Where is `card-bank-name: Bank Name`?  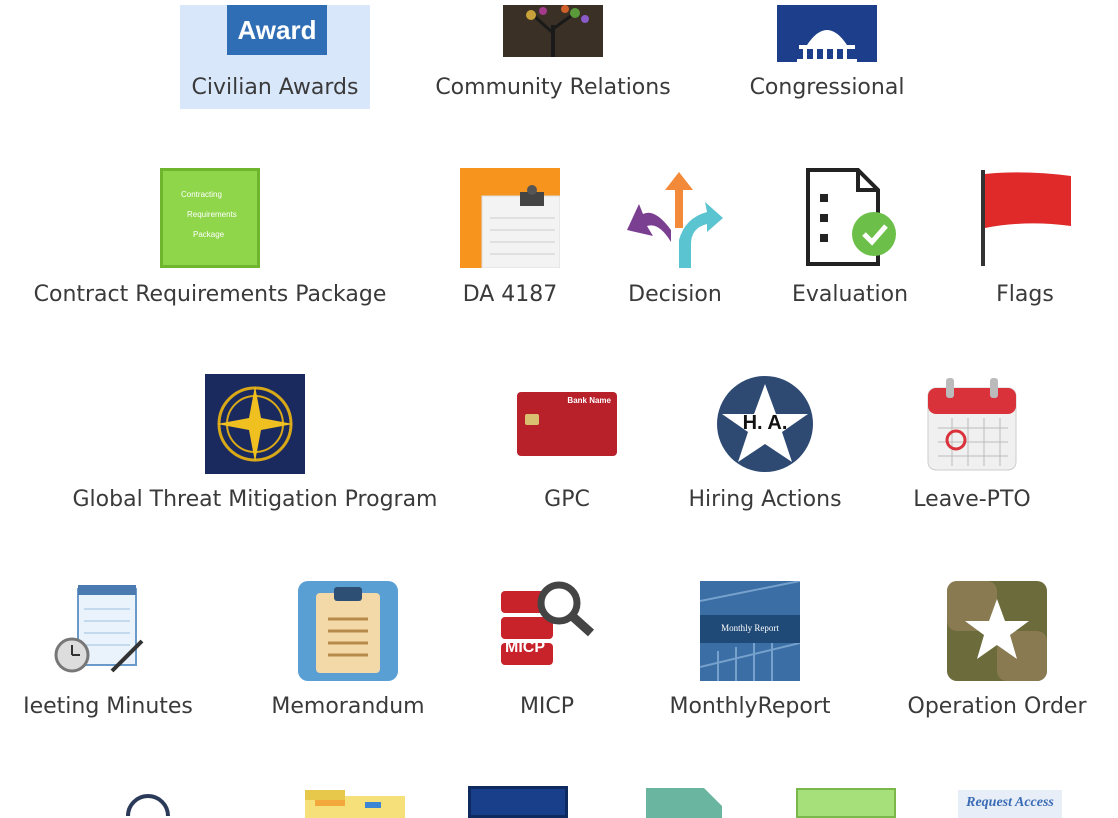 card-bank-name: Bank Name is located at coordinates (589, 400).